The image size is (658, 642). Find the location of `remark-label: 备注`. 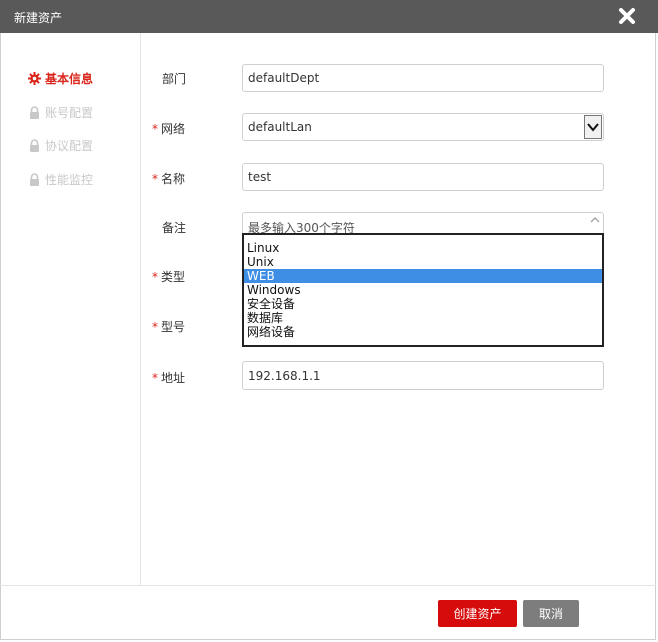

remark-label: 备注 is located at coordinates (174, 228).